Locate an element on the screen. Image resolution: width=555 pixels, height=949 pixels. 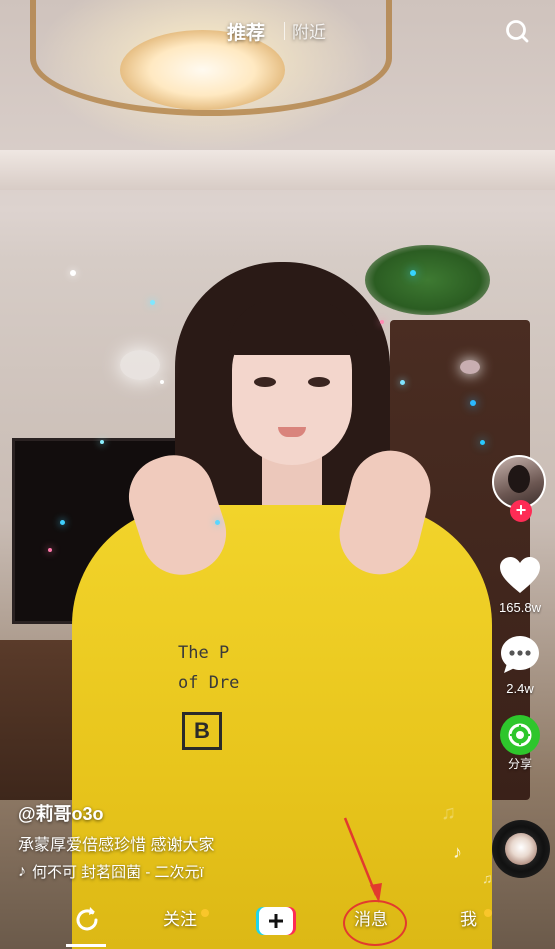
tab-nearby: 附近 is located at coordinates (309, 30).